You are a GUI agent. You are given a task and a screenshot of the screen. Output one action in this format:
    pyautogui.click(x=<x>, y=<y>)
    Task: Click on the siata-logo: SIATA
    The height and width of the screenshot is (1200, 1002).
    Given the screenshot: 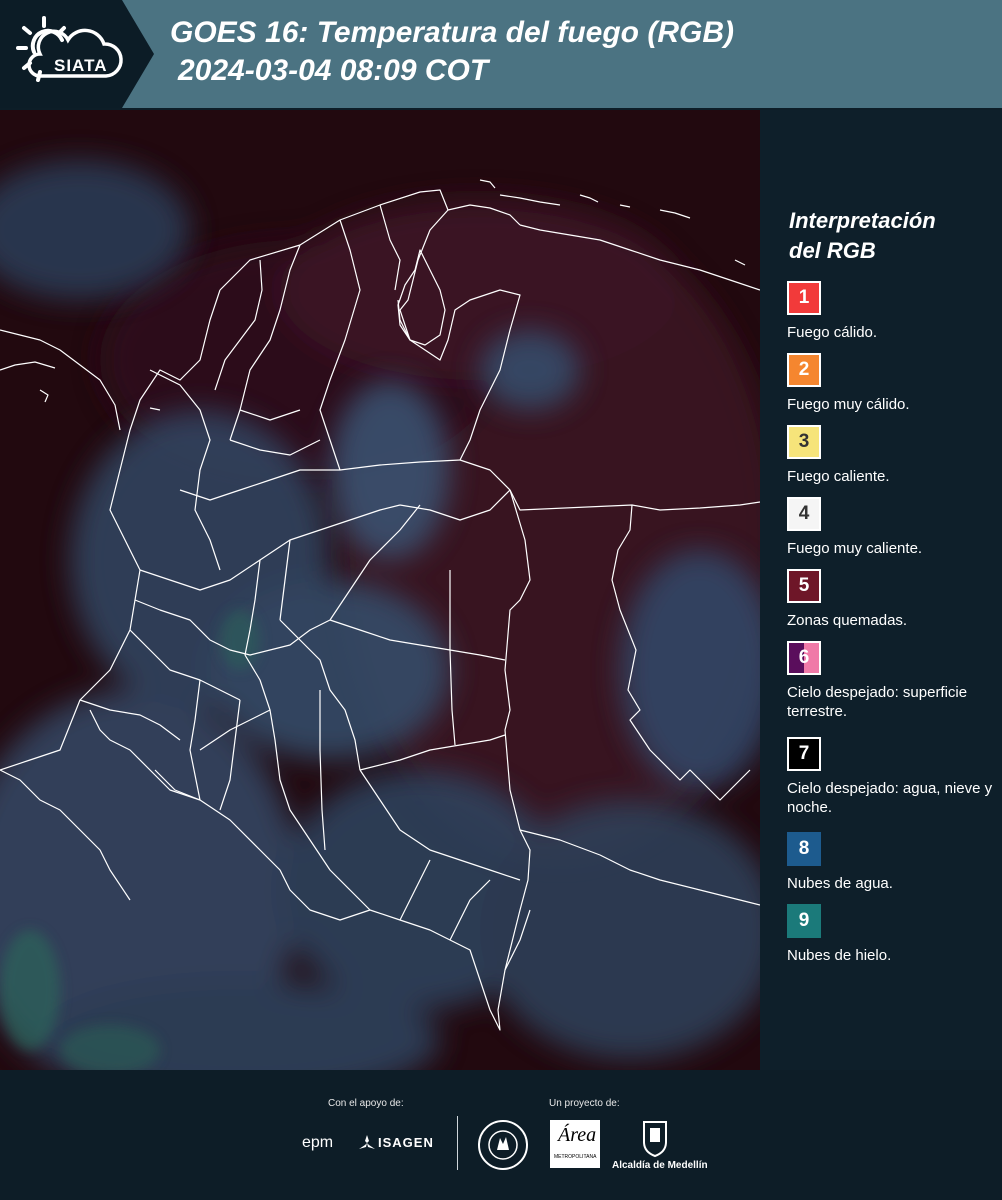 What is the action you would take?
    pyautogui.click(x=70, y=54)
    